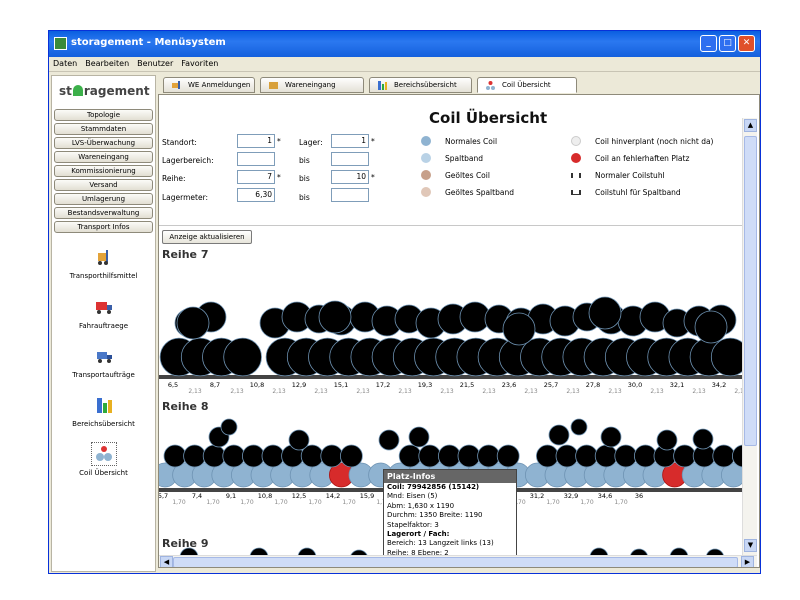 This screenshot has height=600, width=800. I want to click on horizontal-scrollbar: ◀ ▶, so click(458, 561).